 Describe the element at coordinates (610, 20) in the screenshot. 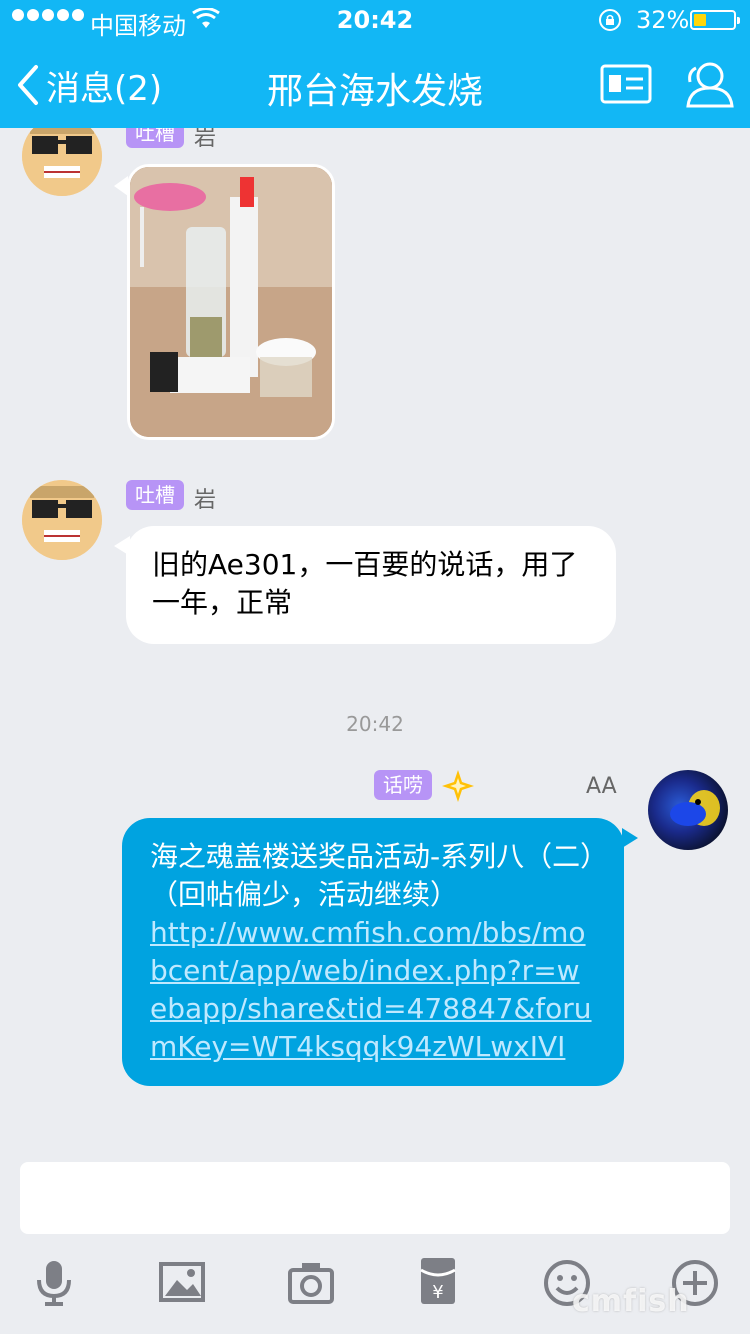

I see `rotation-lock-icon` at that location.